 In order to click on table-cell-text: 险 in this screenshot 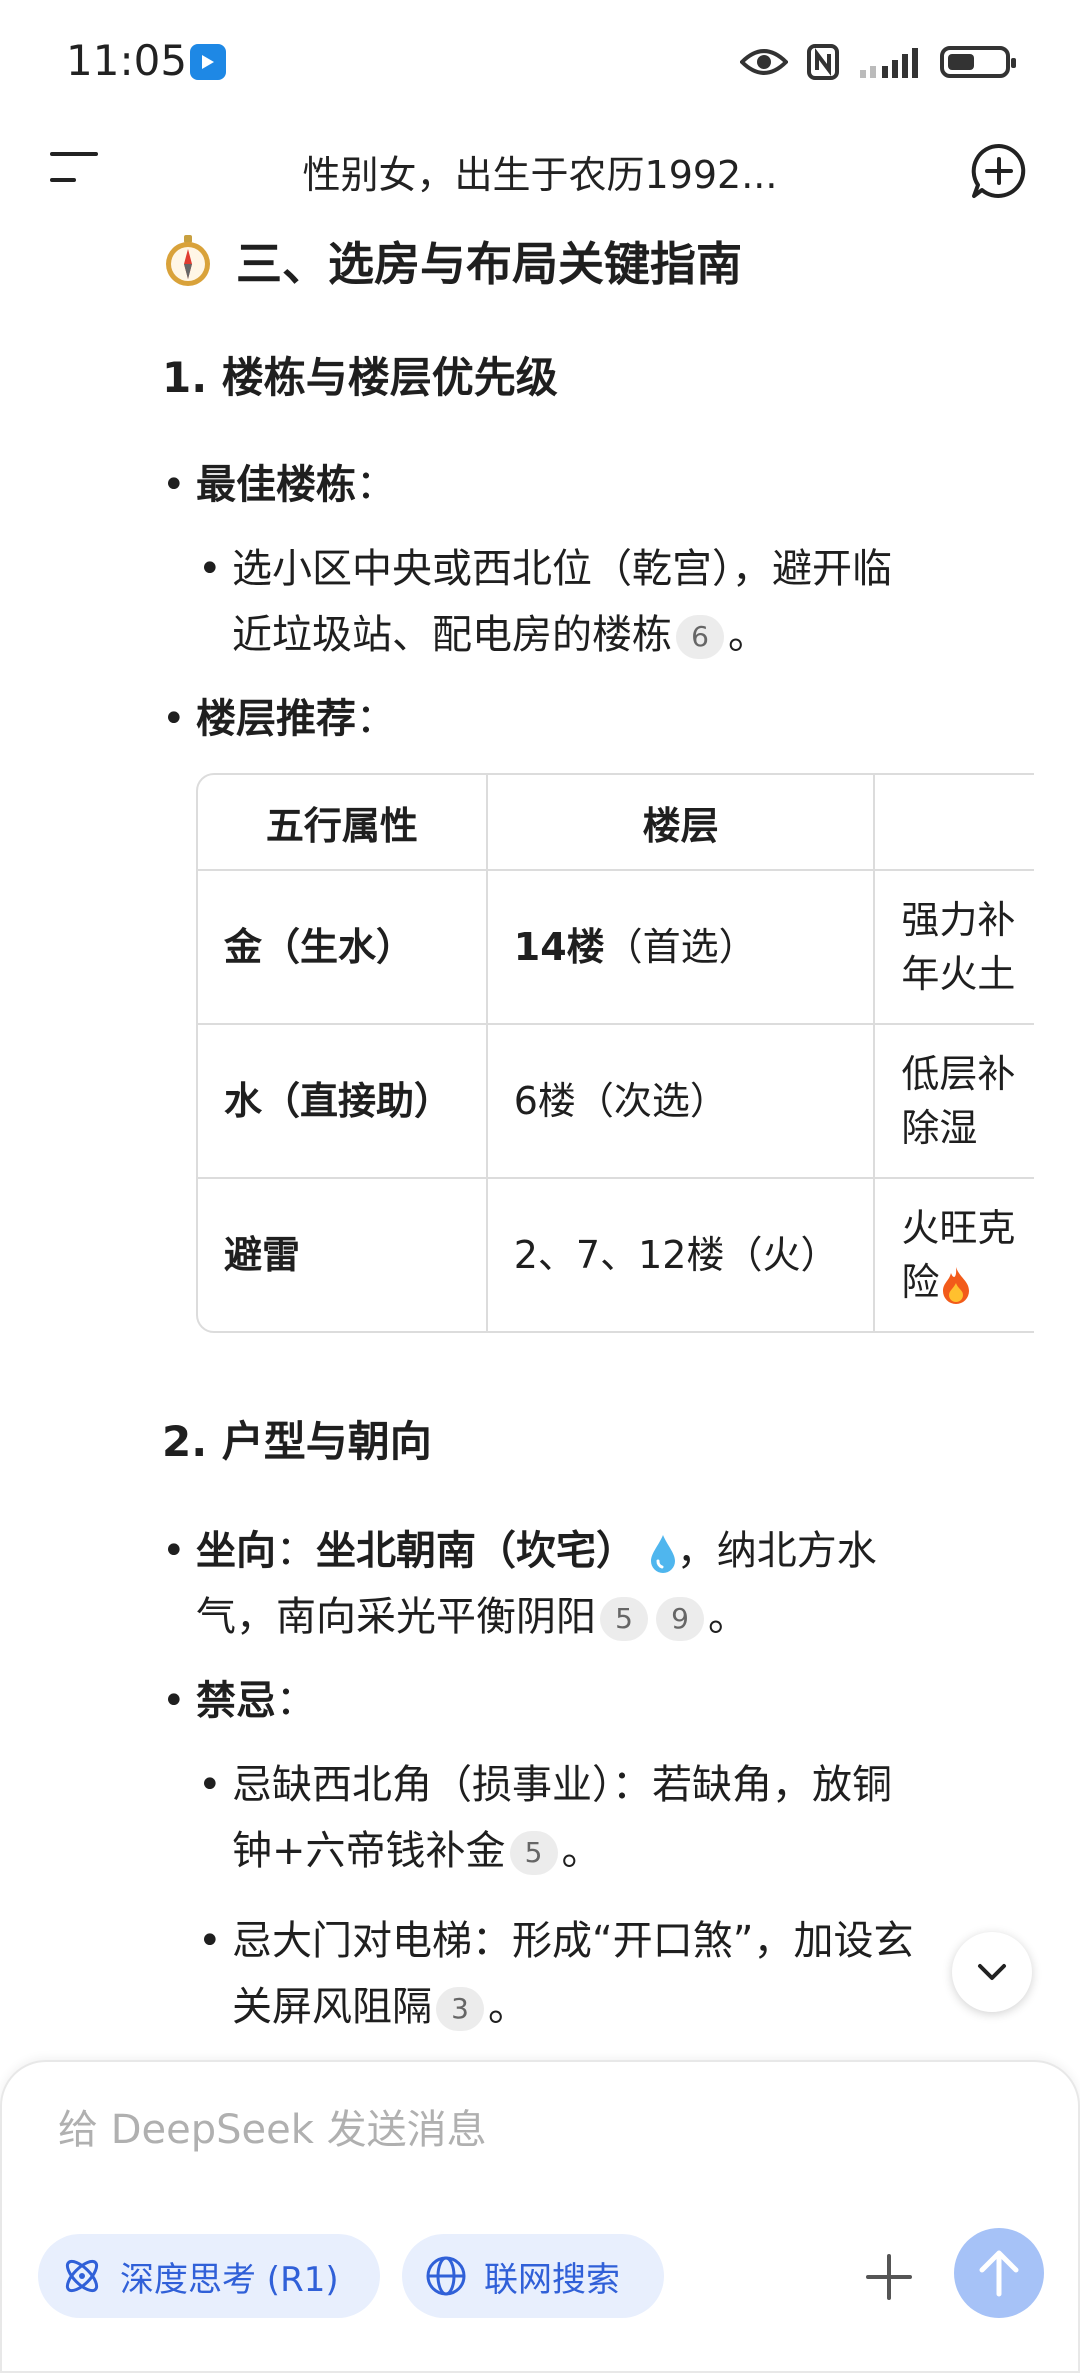, I will do `click(967, 1282)`.